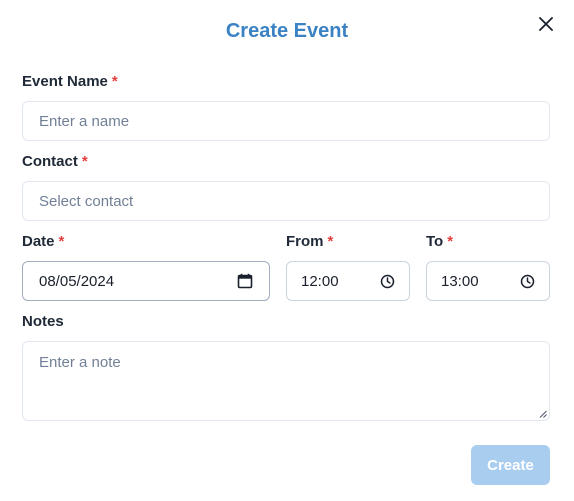 Image resolution: width=574 pixels, height=501 pixels. What do you see at coordinates (286, 201) in the screenshot?
I see `contact-select: Select contact` at bounding box center [286, 201].